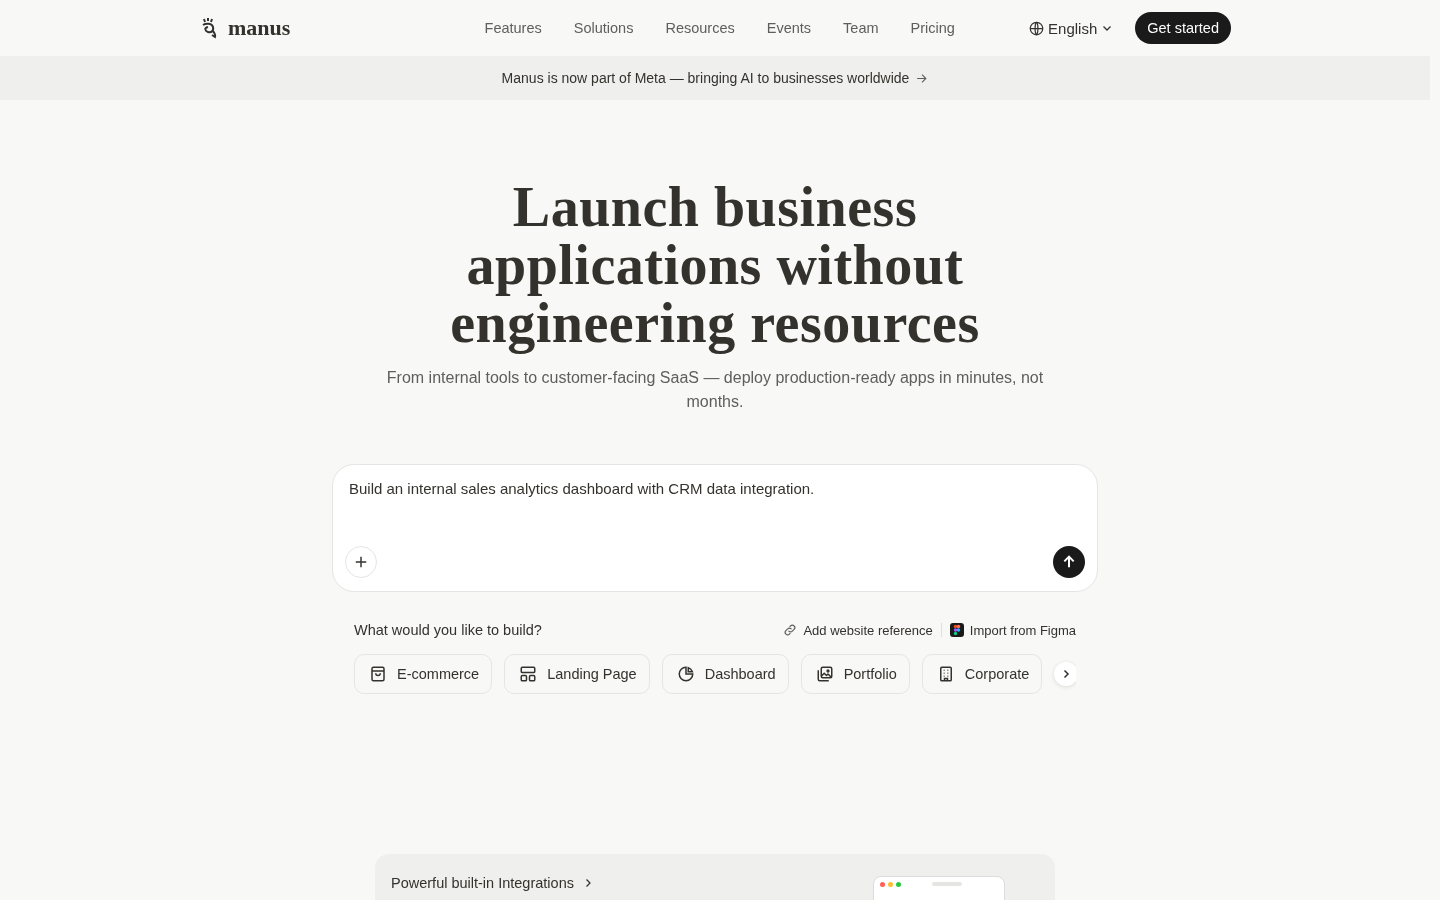 The image size is (1440, 900). What do you see at coordinates (715, 390) in the screenshot?
I see `hero-subtitle: From internal tools to customer-facing SaaS — deploy production-ready apps in minutes, not months.` at bounding box center [715, 390].